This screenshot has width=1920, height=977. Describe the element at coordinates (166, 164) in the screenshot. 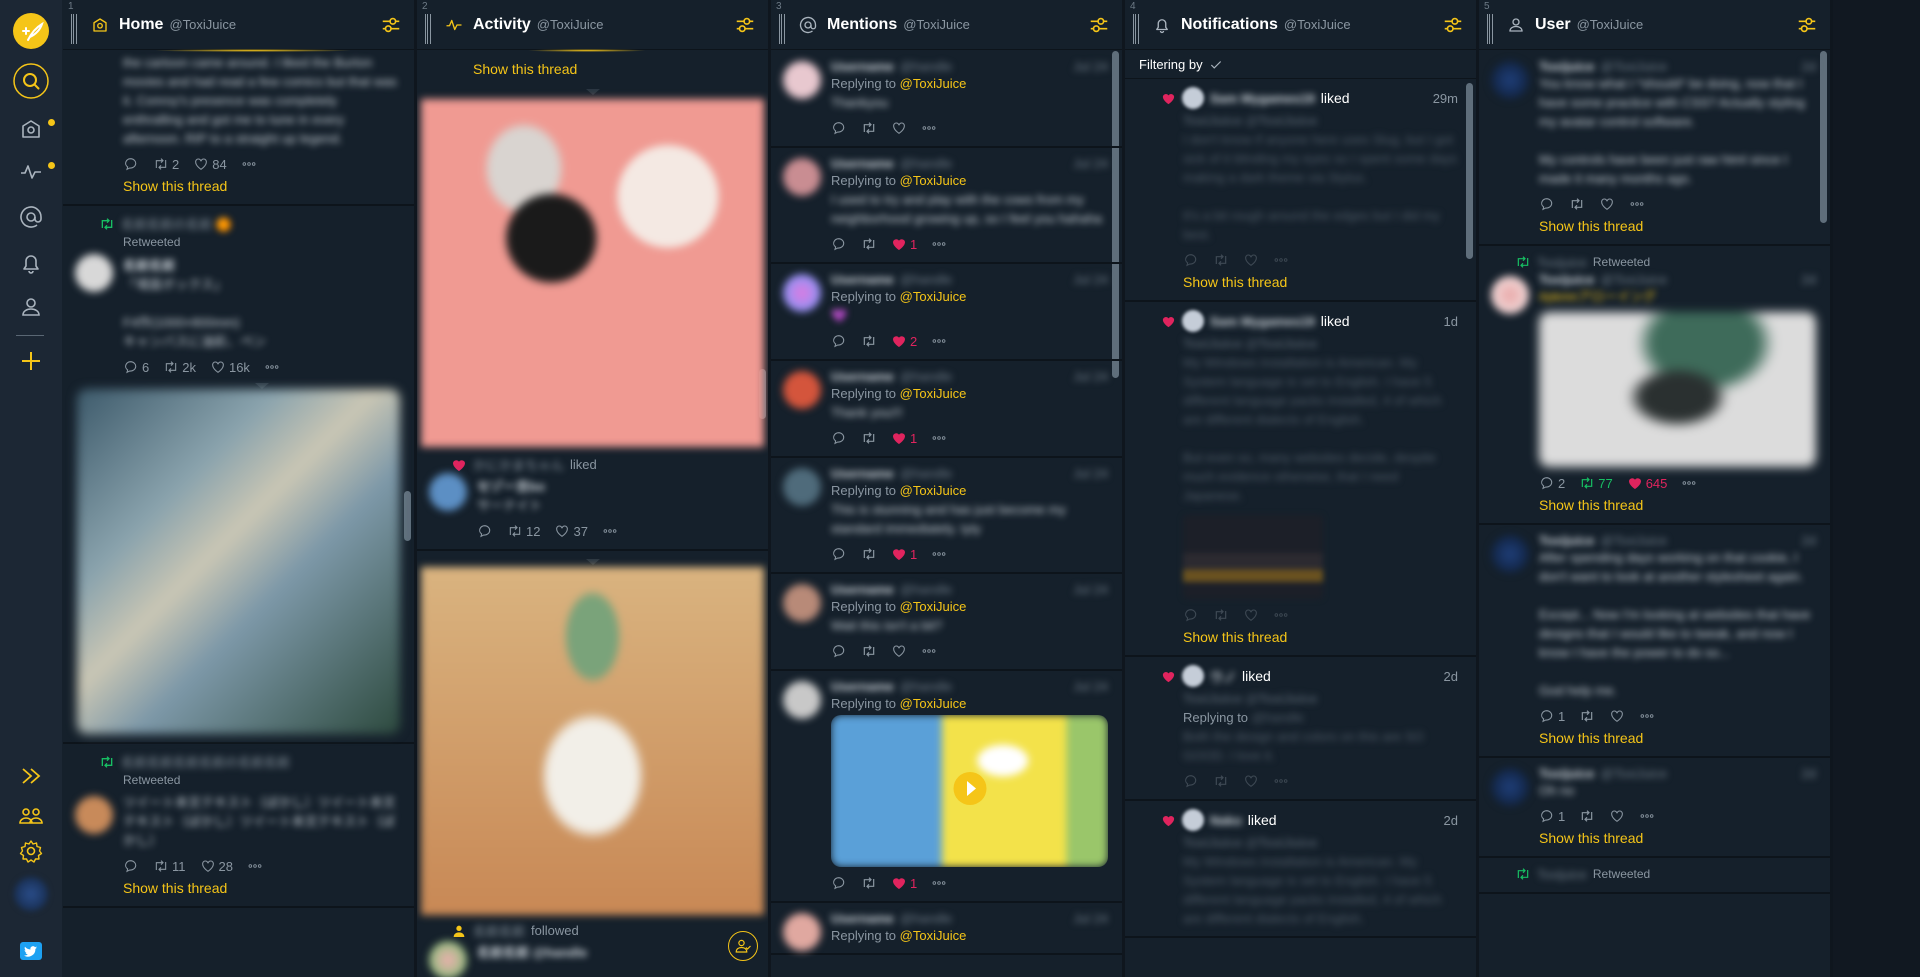

I see `retweet-button: 2` at that location.